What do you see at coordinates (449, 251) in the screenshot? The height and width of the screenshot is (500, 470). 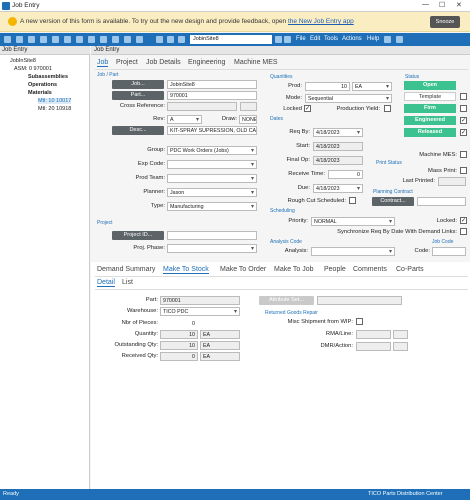 I see `code-field` at bounding box center [449, 251].